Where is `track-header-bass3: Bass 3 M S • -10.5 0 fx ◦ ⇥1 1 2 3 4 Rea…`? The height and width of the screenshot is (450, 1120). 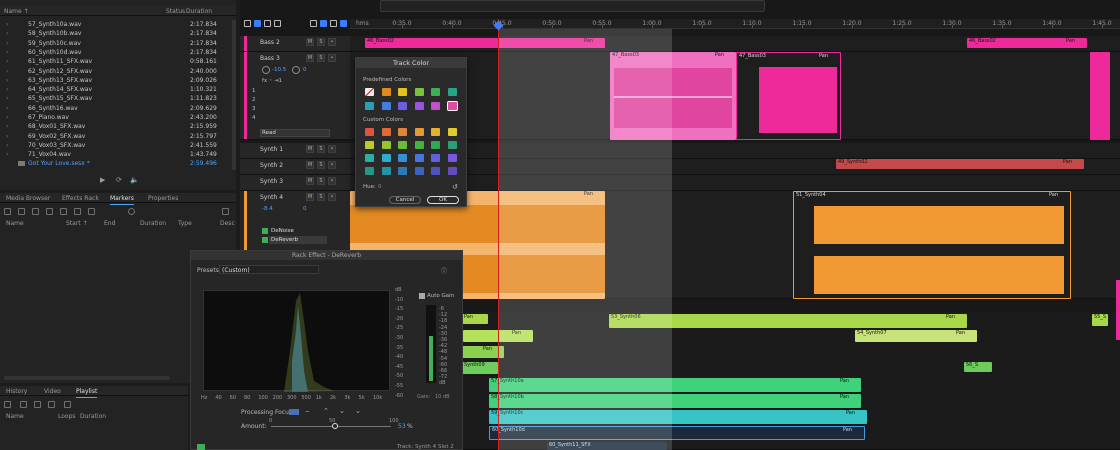
track-header-bass3: Bass 3 M S • -10.5 0 fx ◦ ⇥1 1 2 3 4 Rea… is located at coordinates (295, 96).